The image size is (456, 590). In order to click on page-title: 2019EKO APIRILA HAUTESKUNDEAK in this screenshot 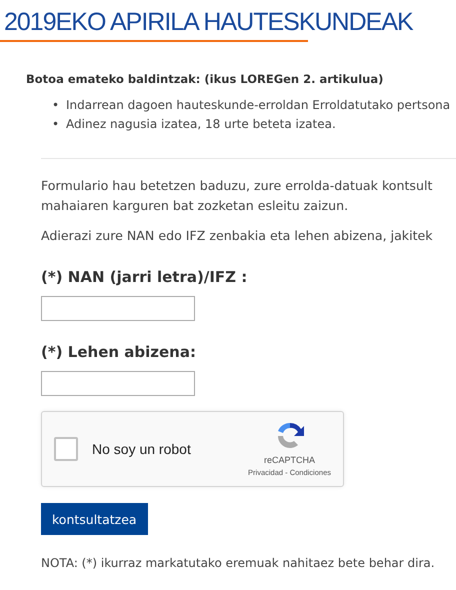, I will do `click(208, 22)`.